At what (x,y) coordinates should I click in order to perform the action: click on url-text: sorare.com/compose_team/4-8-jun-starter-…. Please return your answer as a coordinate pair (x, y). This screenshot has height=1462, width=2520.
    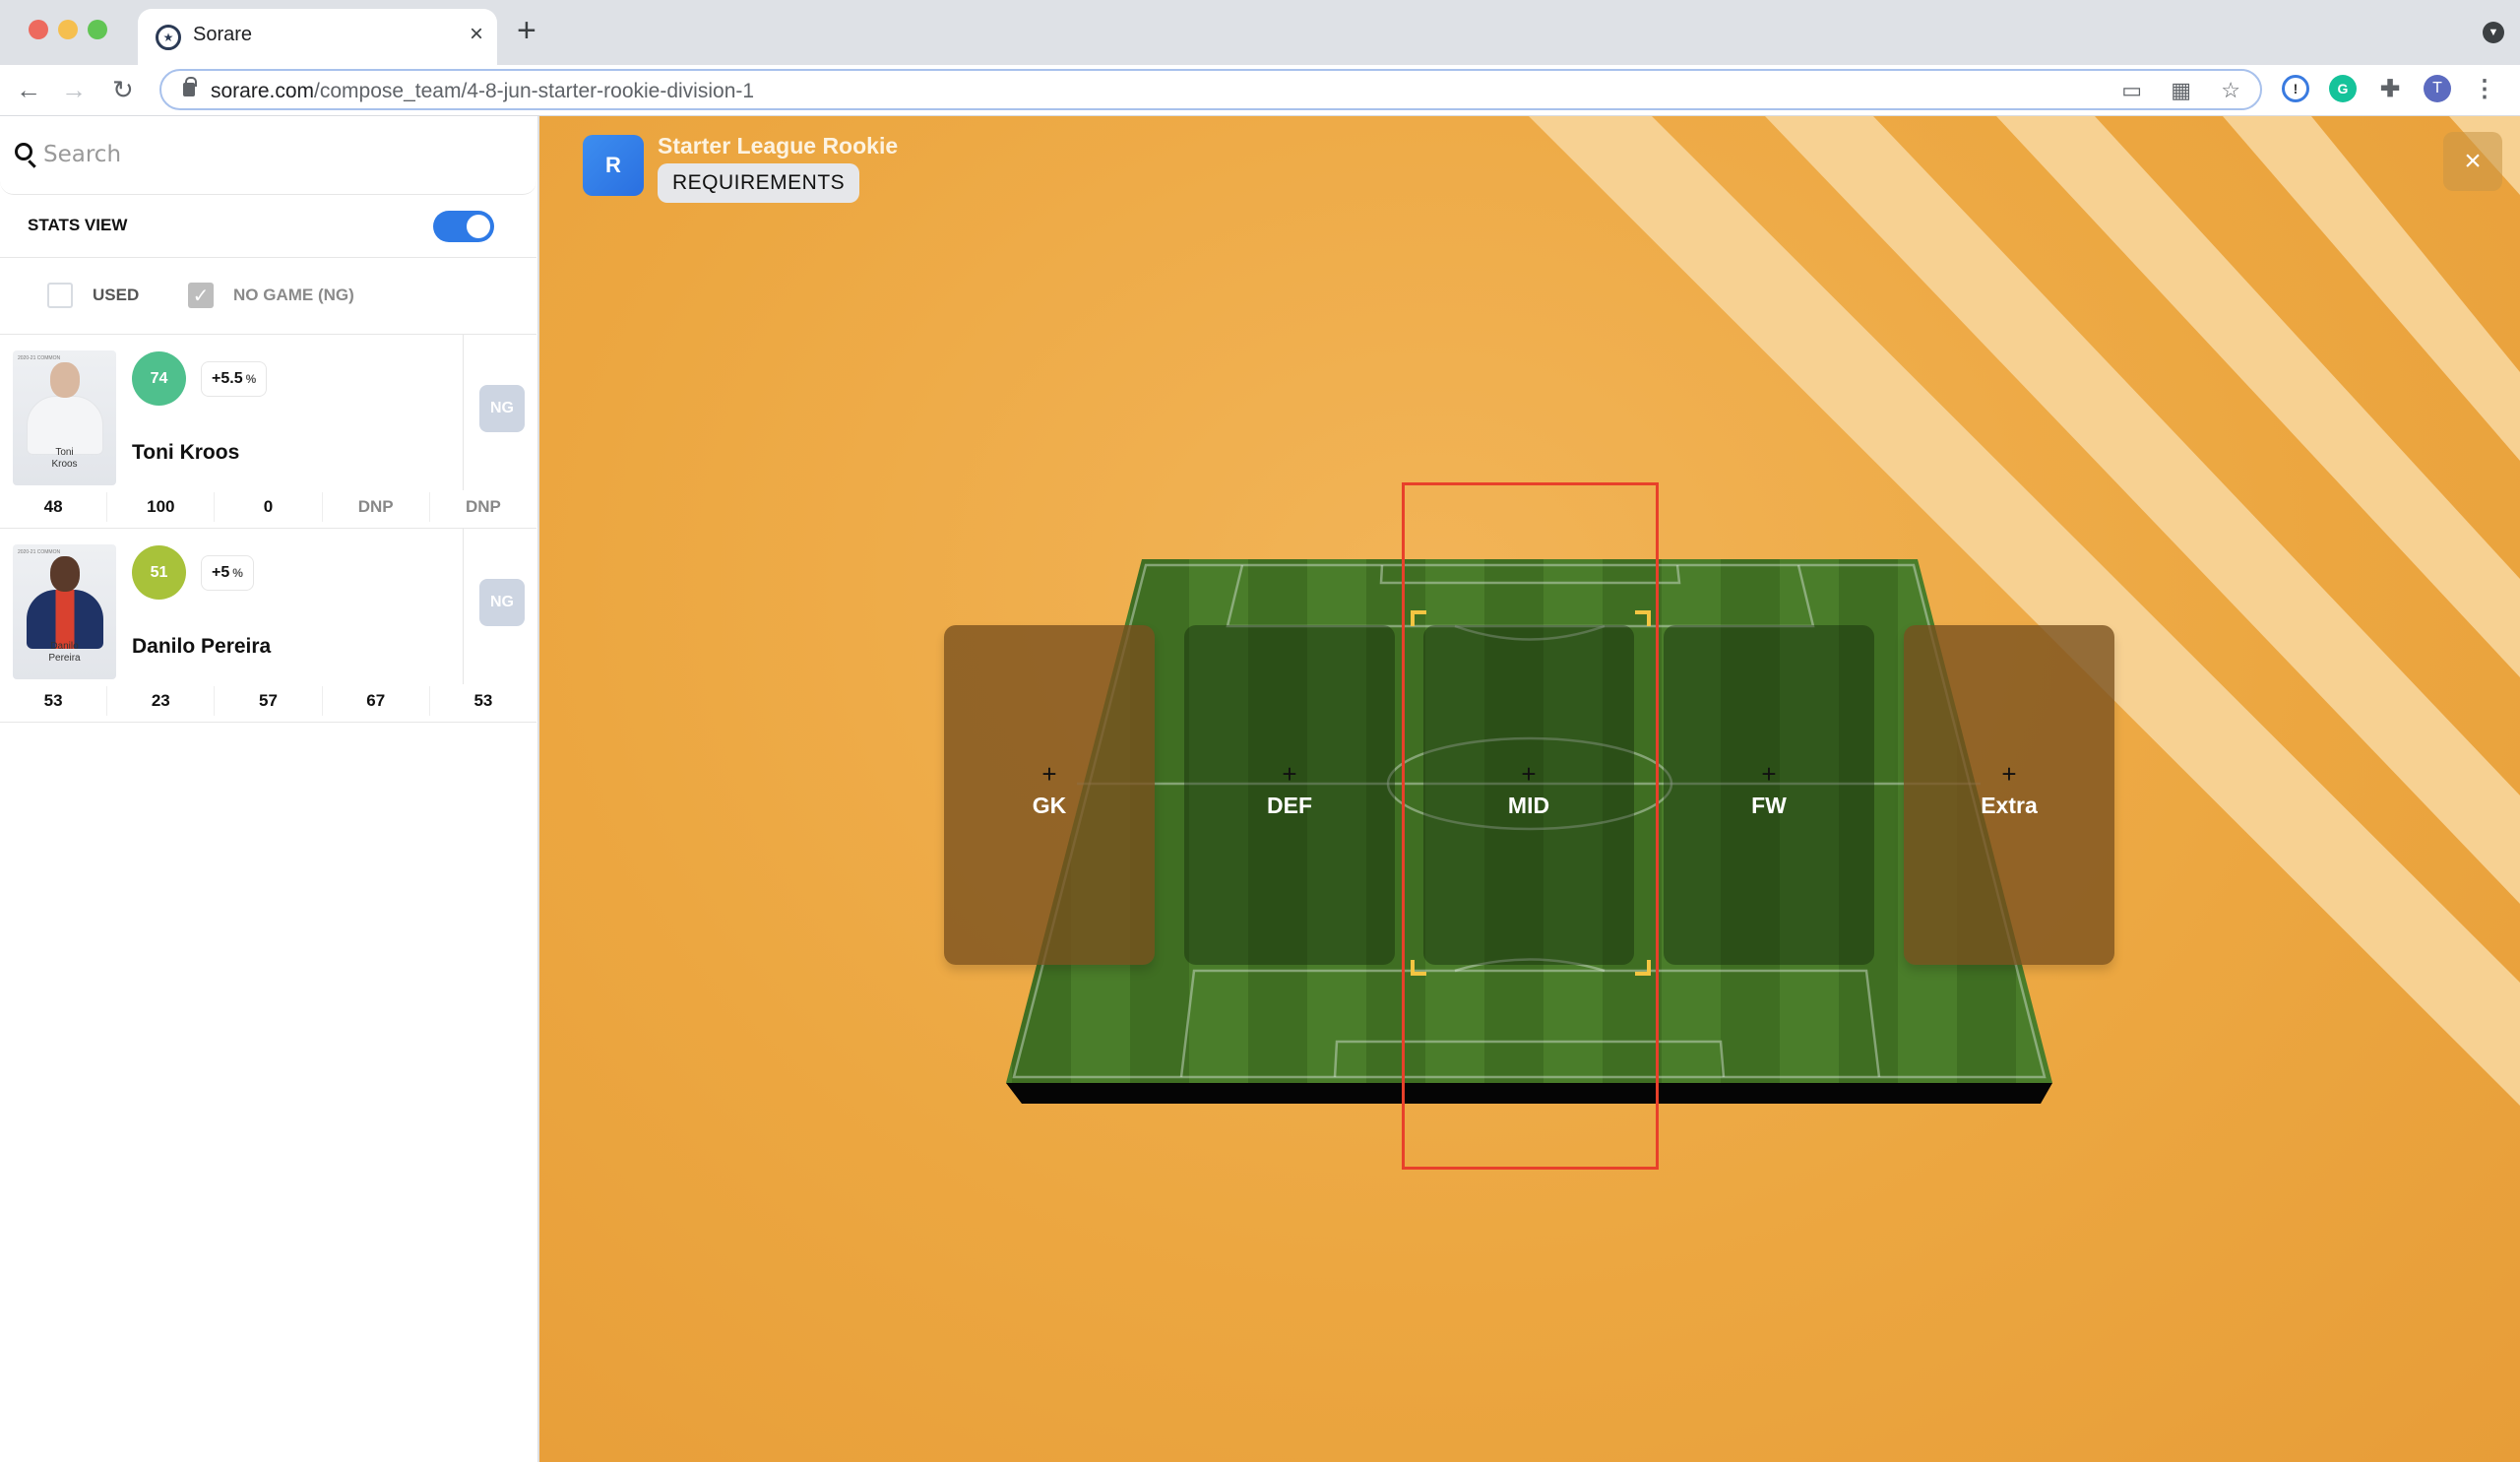
    Looking at the image, I should click on (482, 91).